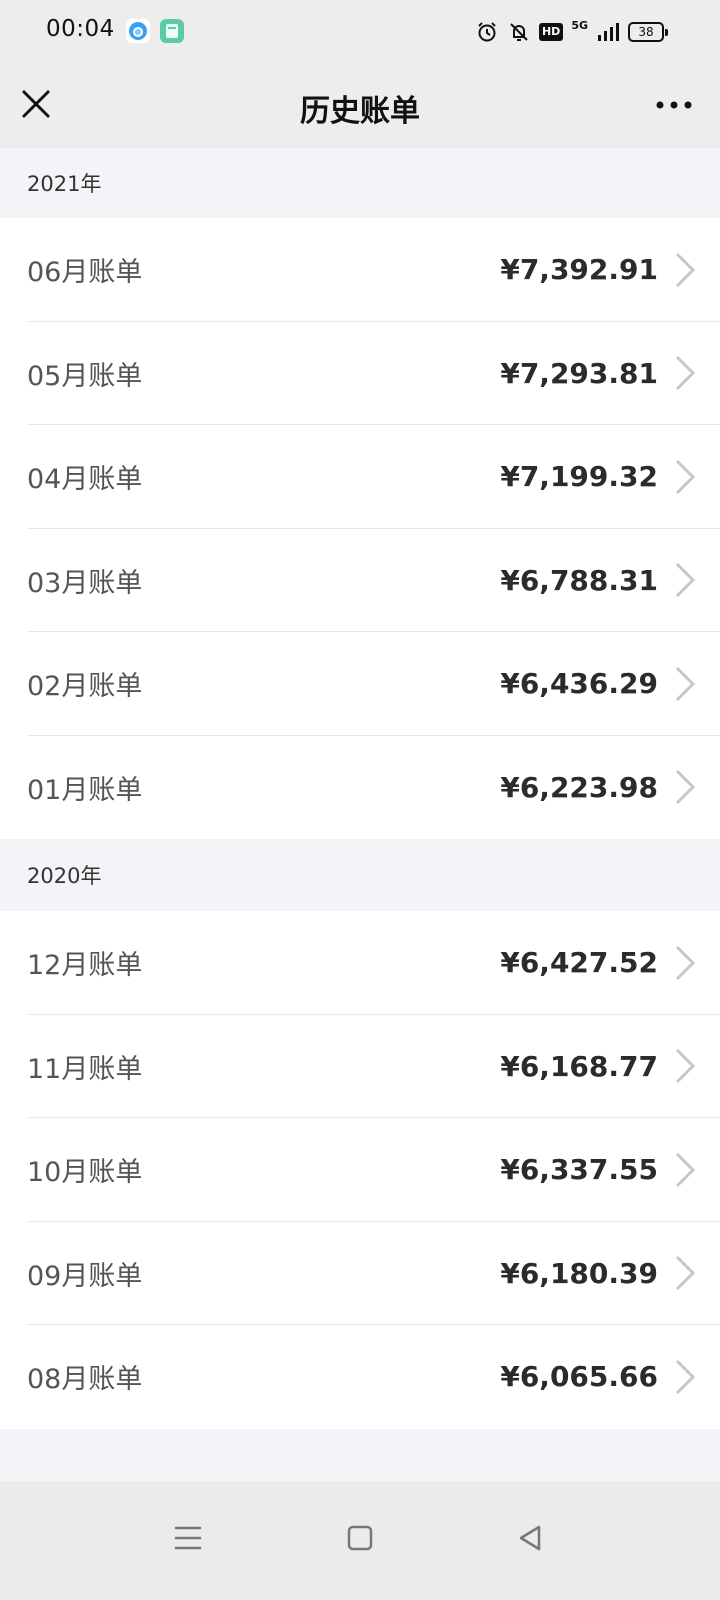 This screenshot has height=1600, width=720. What do you see at coordinates (85, 1380) in the screenshot?
I see `bill-month-label: 08月账单` at bounding box center [85, 1380].